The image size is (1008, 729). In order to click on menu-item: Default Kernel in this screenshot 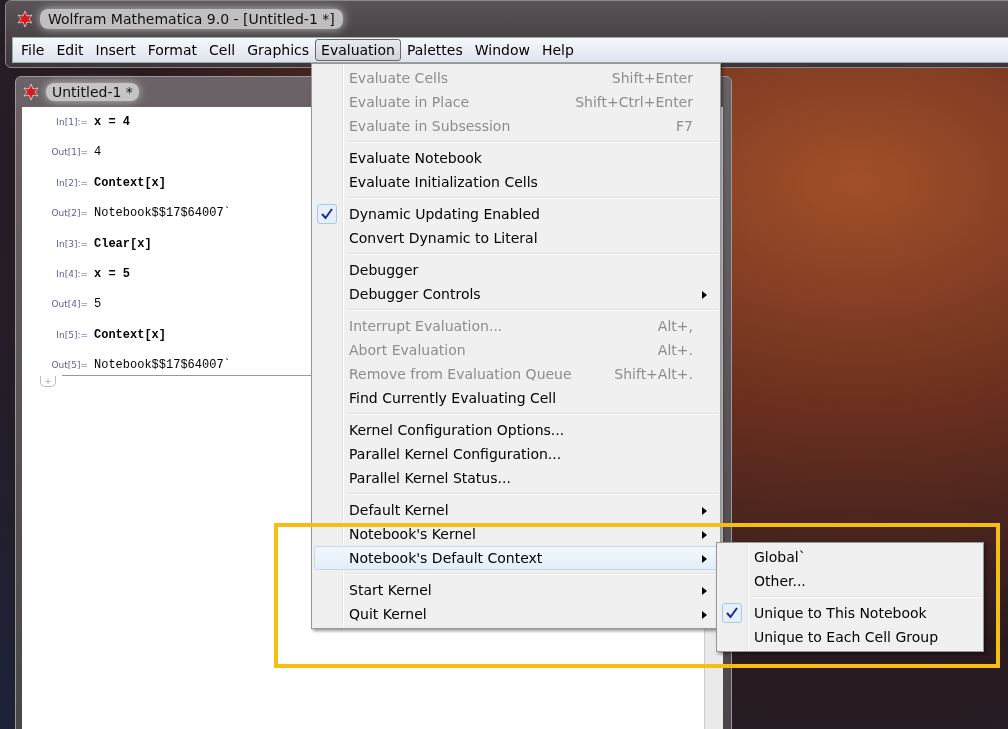, I will do `click(516, 510)`.